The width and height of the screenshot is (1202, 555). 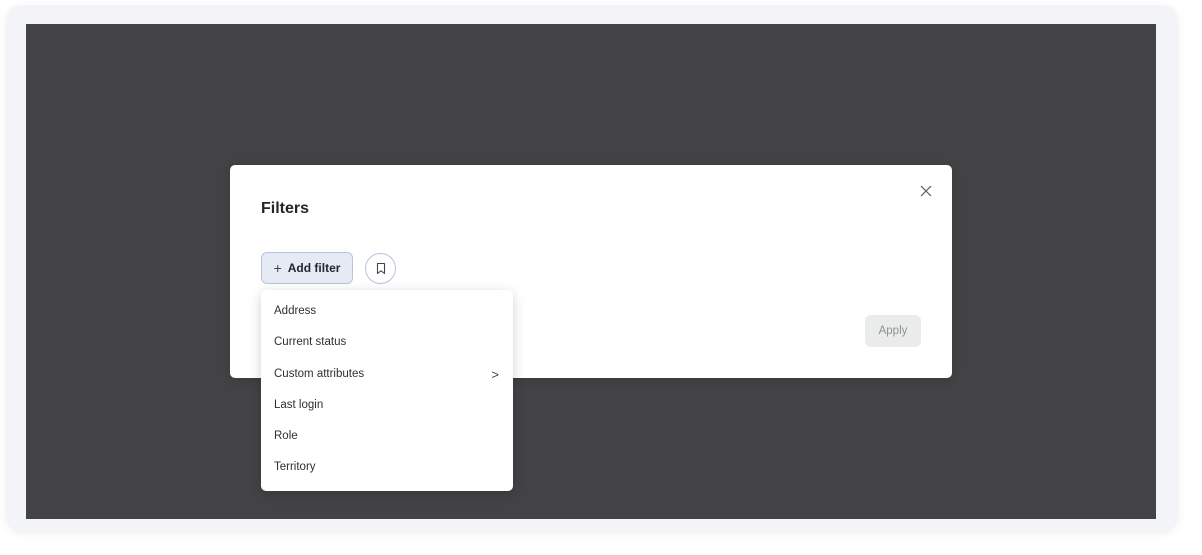 I want to click on add-filter-button: + Add filter, so click(x=307, y=268).